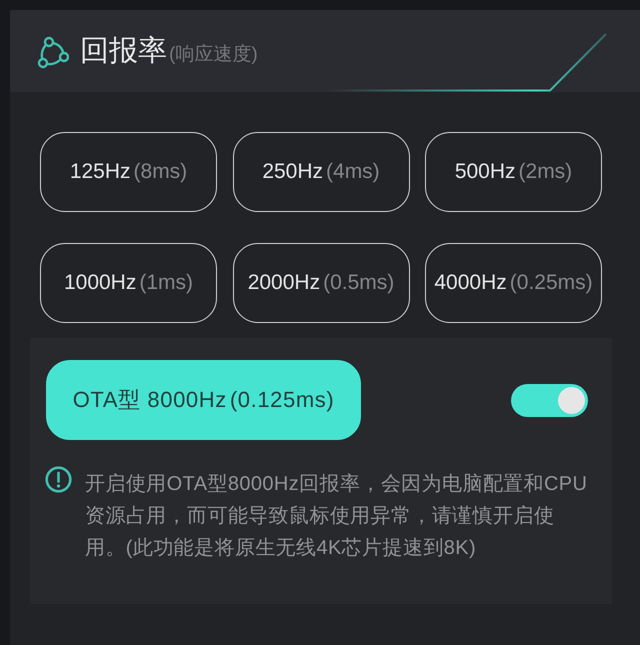 The width and height of the screenshot is (640, 645). Describe the element at coordinates (128, 283) in the screenshot. I see `rate-option-button: 1000Hz(1ms)` at that location.